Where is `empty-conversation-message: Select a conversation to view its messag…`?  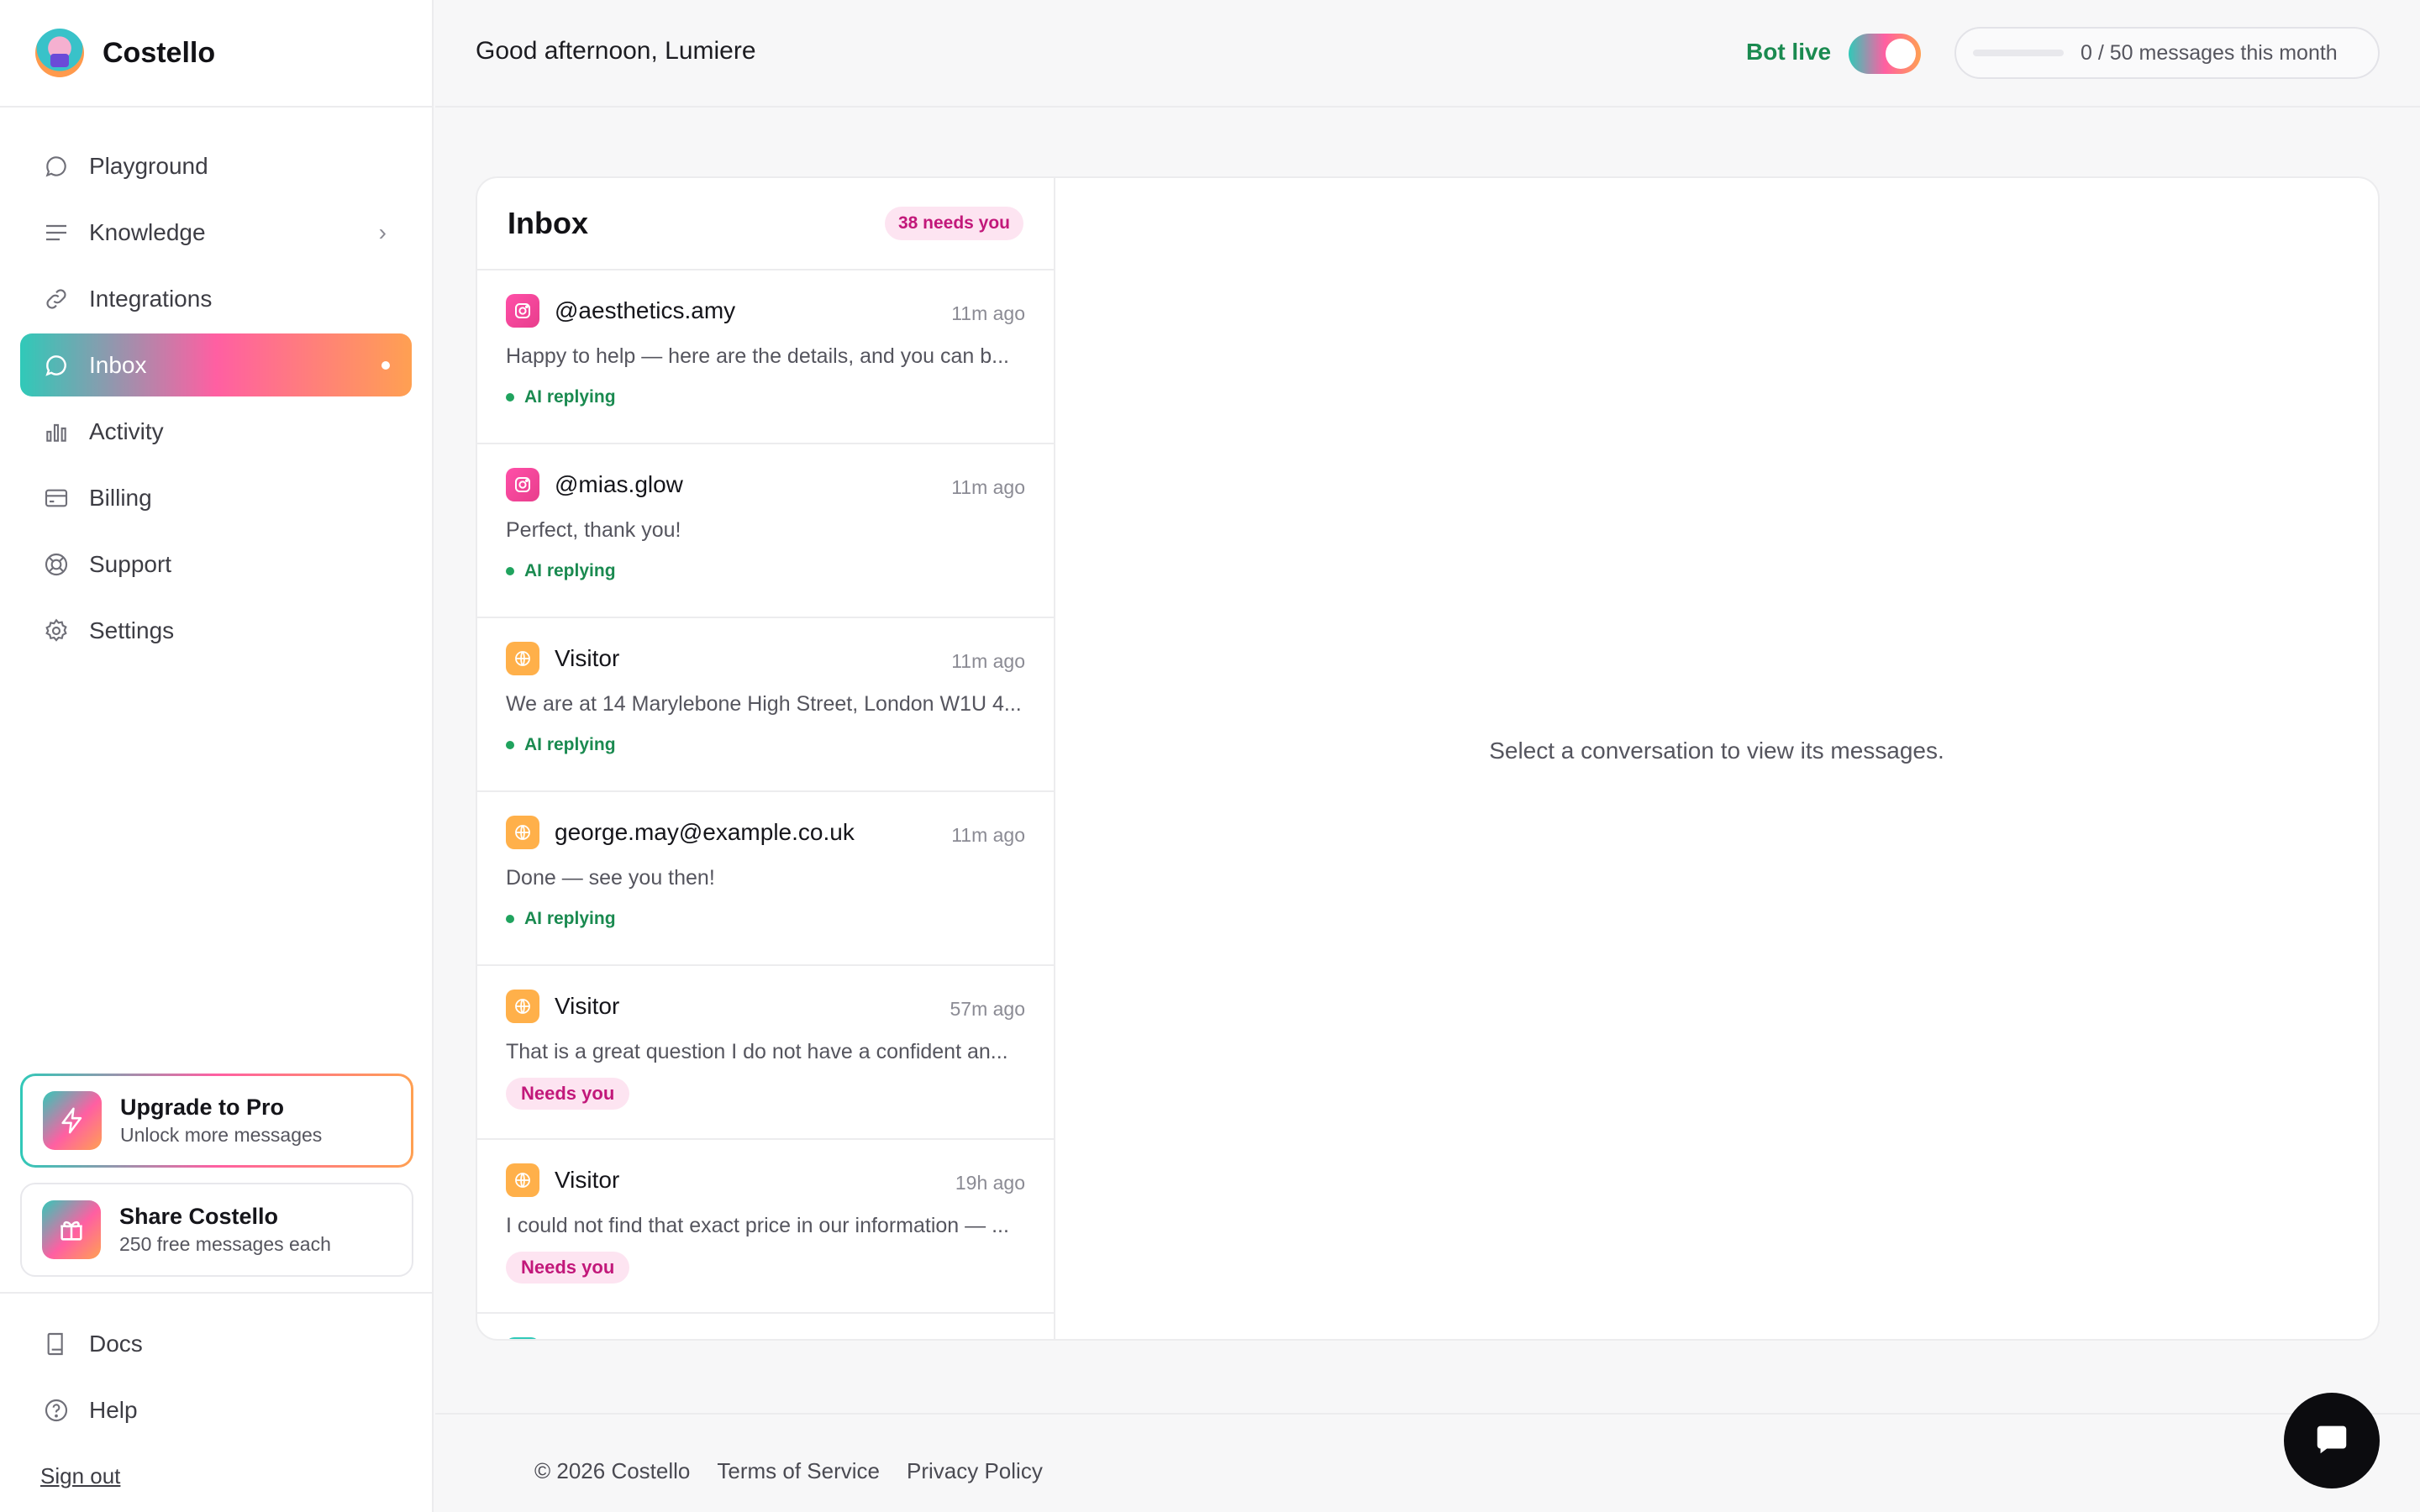
empty-conversation-message: Select a conversation to view its messag… is located at coordinates (1716, 751).